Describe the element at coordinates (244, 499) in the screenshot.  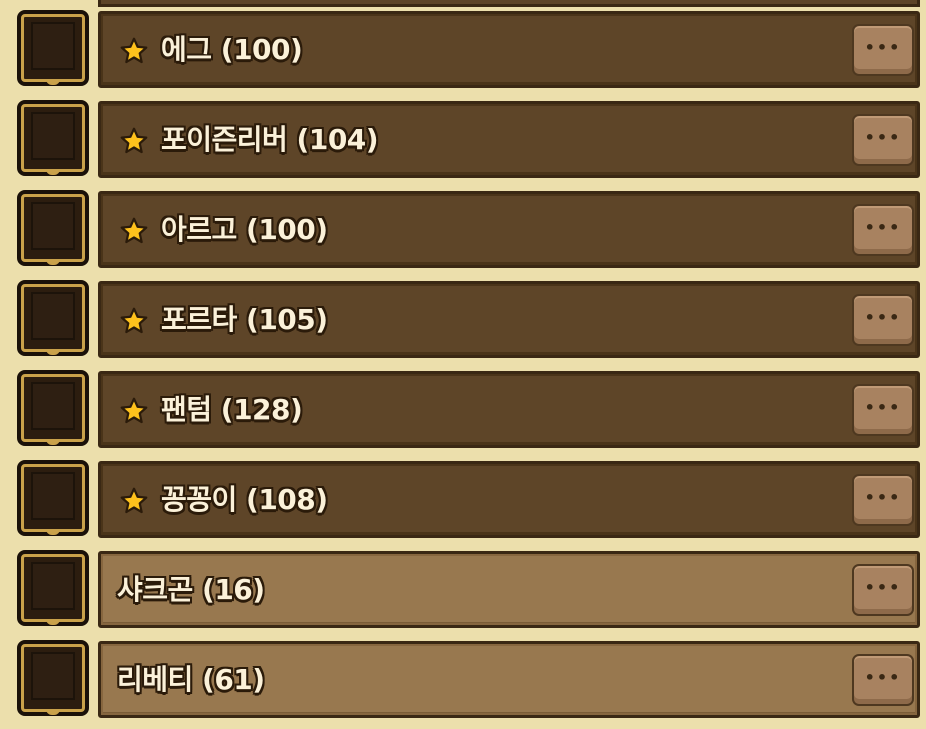
I see `monster-name: 꽁꽁이 (108)` at that location.